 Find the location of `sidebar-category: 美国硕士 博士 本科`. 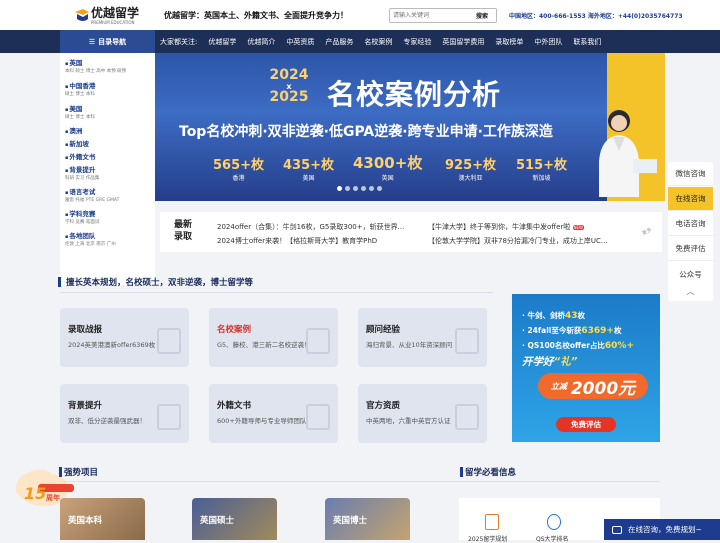

sidebar-category: 美国硕士 博士 本科 is located at coordinates (80, 113).